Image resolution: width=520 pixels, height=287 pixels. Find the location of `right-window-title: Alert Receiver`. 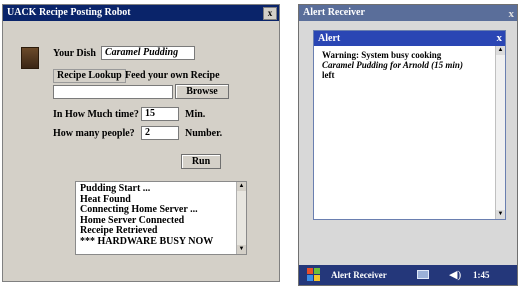

right-window-title: Alert Receiver is located at coordinates (334, 12).